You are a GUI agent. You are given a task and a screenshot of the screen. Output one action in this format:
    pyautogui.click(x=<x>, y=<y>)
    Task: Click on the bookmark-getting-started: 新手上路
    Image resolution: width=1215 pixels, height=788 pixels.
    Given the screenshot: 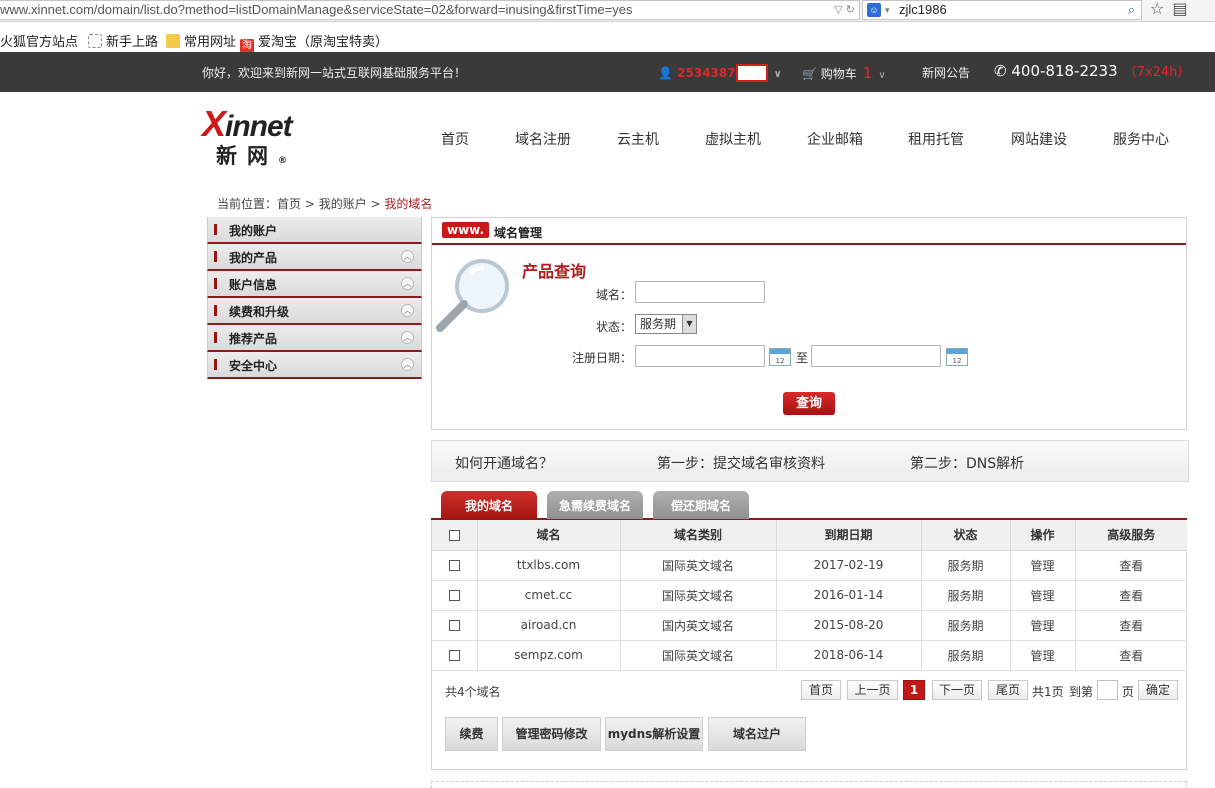 What is the action you would take?
    pyautogui.click(x=123, y=40)
    